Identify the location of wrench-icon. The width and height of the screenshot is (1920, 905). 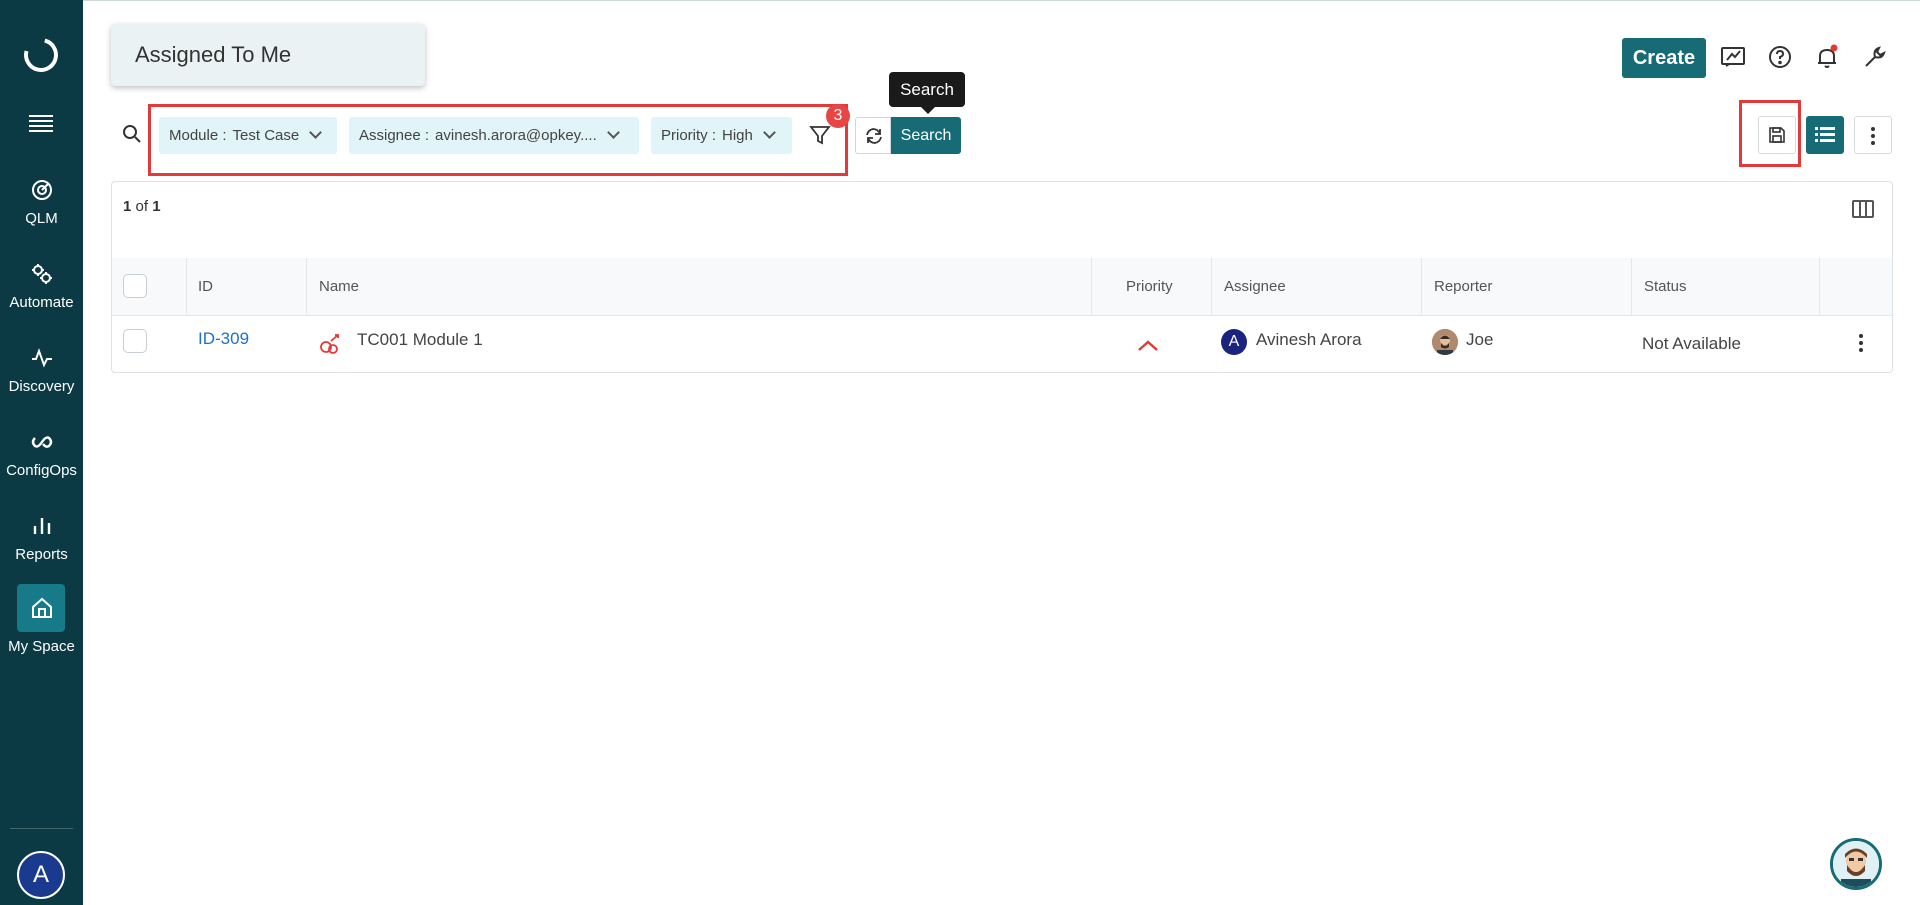
(1875, 57).